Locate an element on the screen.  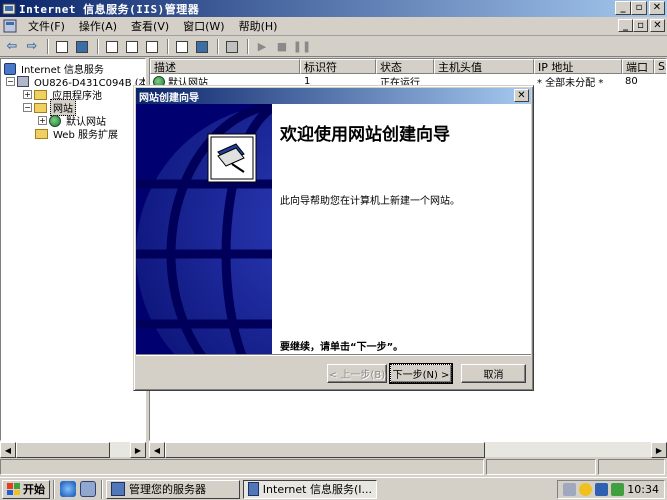
taskbar-divider is located at coordinates (54, 489).